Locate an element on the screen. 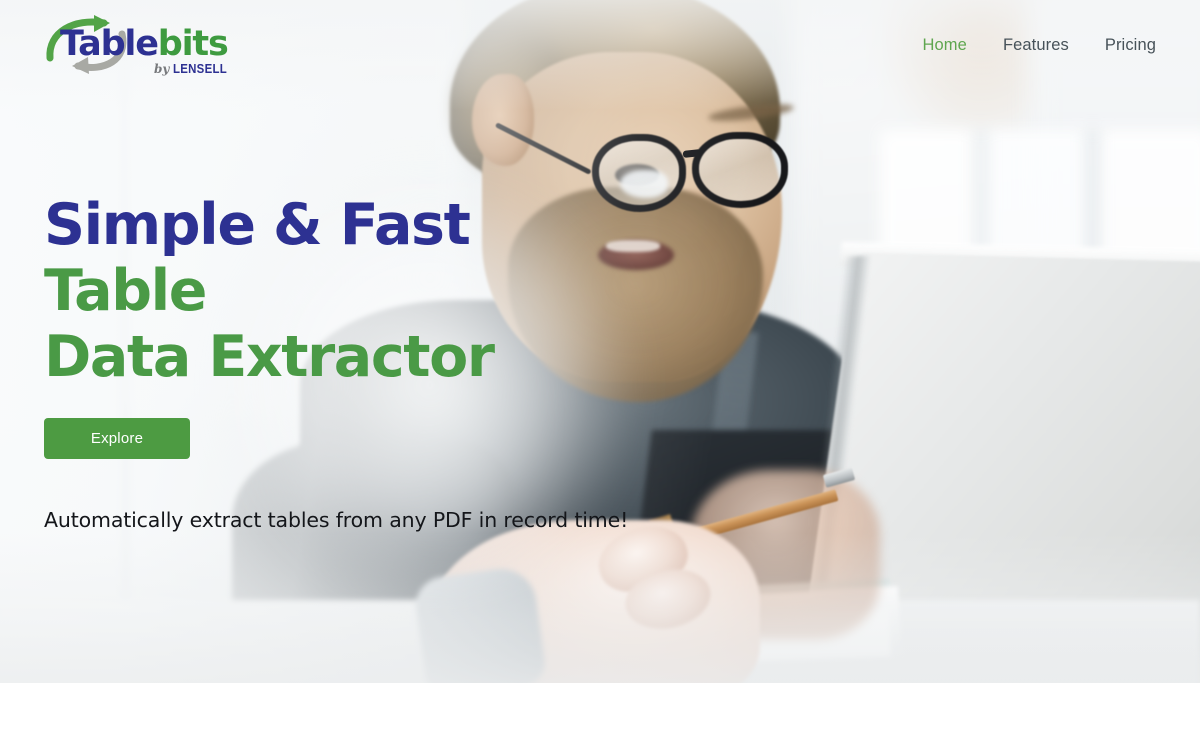  nav-item-pricing: Pricing is located at coordinates (1130, 45).